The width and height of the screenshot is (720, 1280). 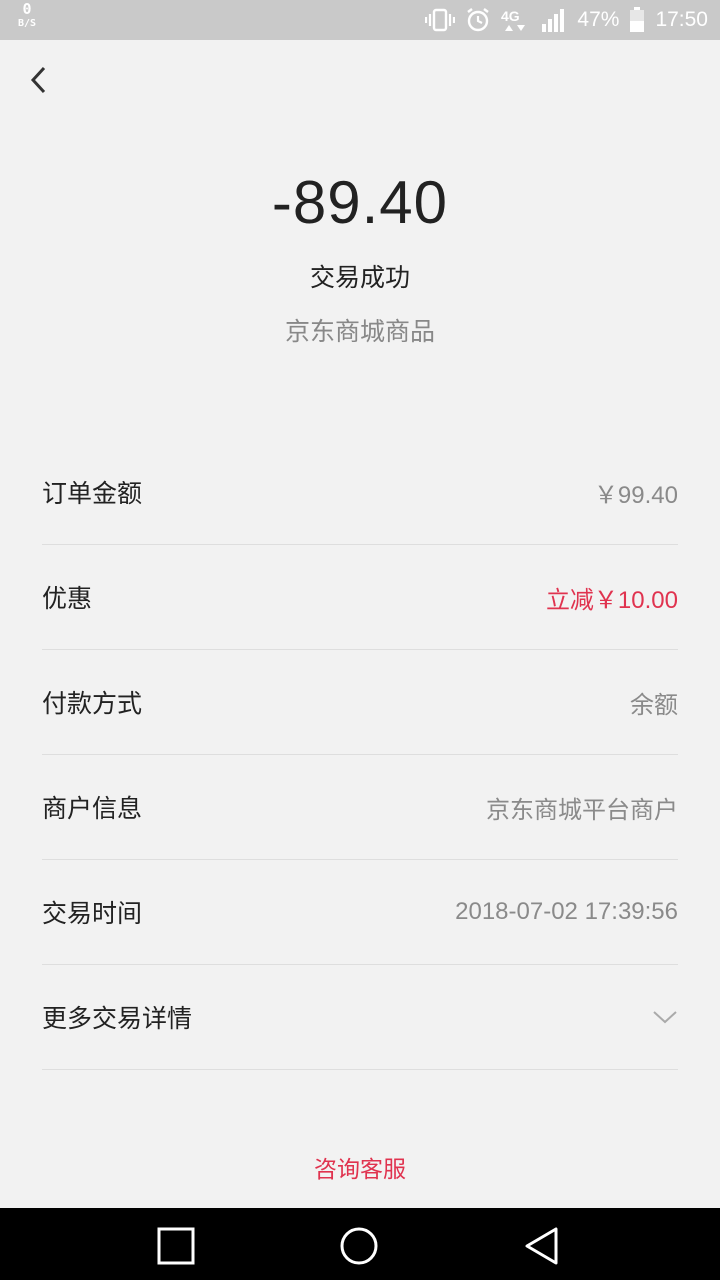 What do you see at coordinates (360, 1167) in the screenshot?
I see `consult-service-link: 咨询客服` at bounding box center [360, 1167].